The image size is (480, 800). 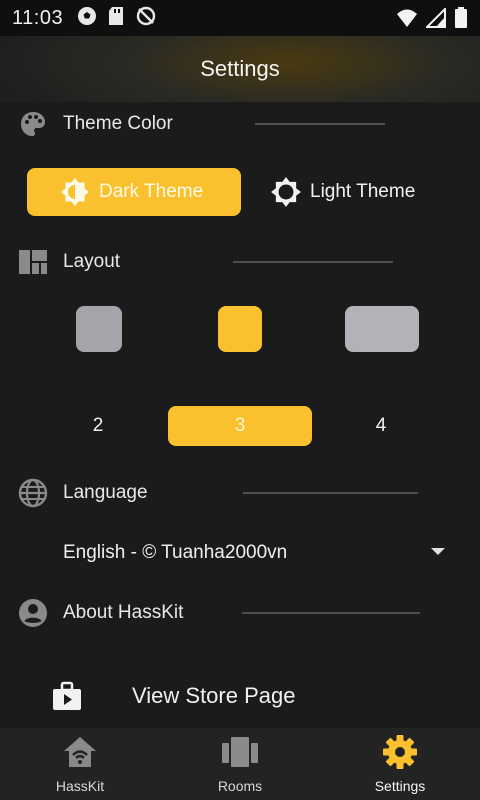 I want to click on globe-icon, so click(x=33, y=493).